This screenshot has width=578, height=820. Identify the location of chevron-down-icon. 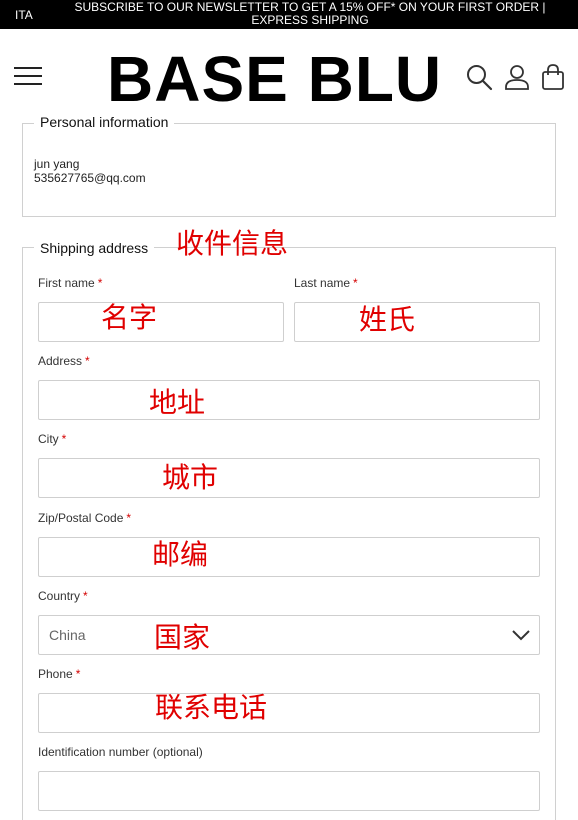
(521, 635).